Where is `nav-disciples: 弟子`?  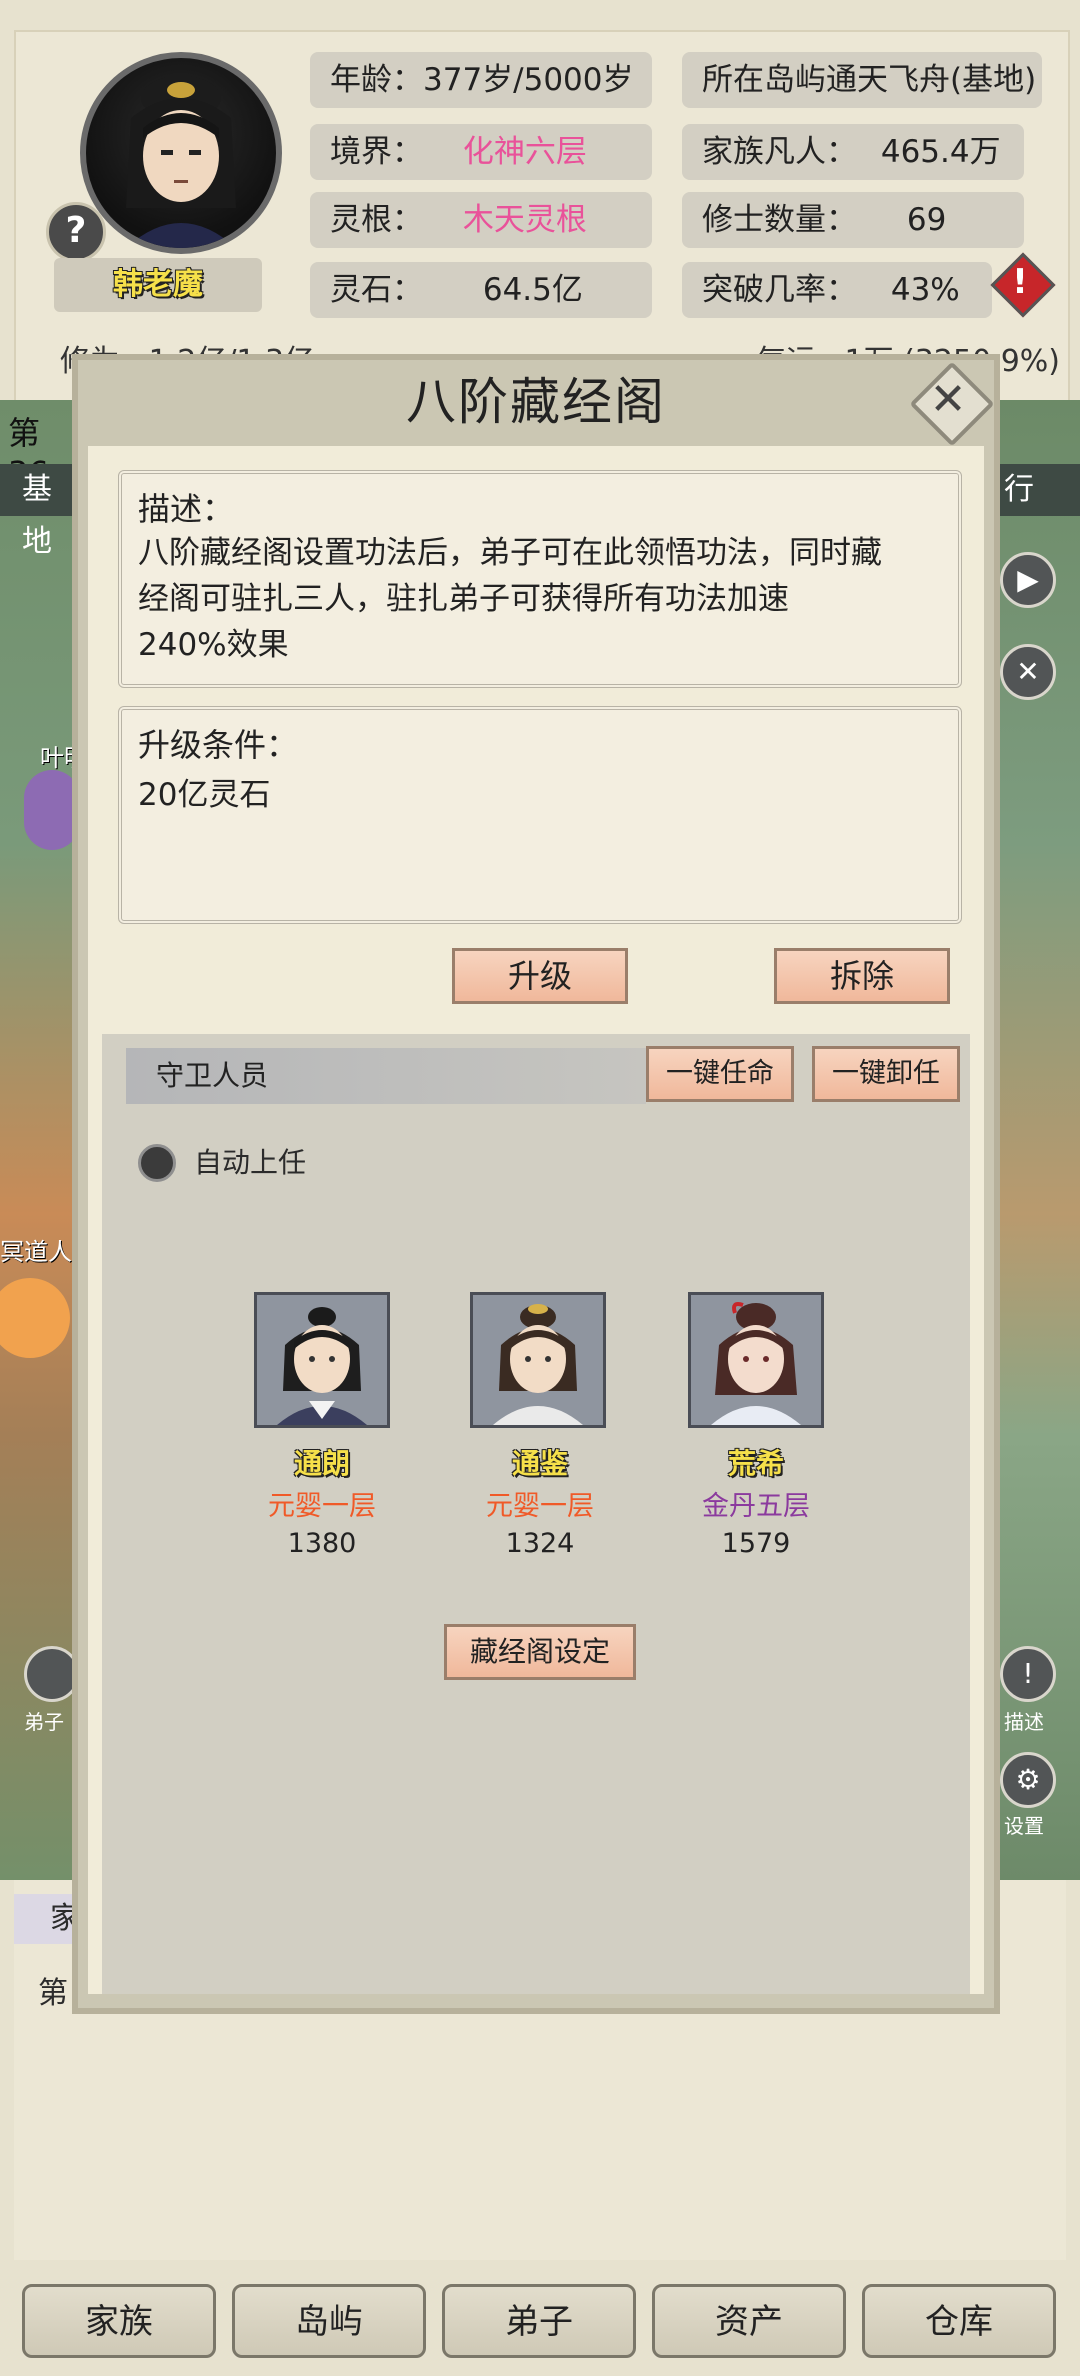
nav-disciples: 弟子 is located at coordinates (539, 2321).